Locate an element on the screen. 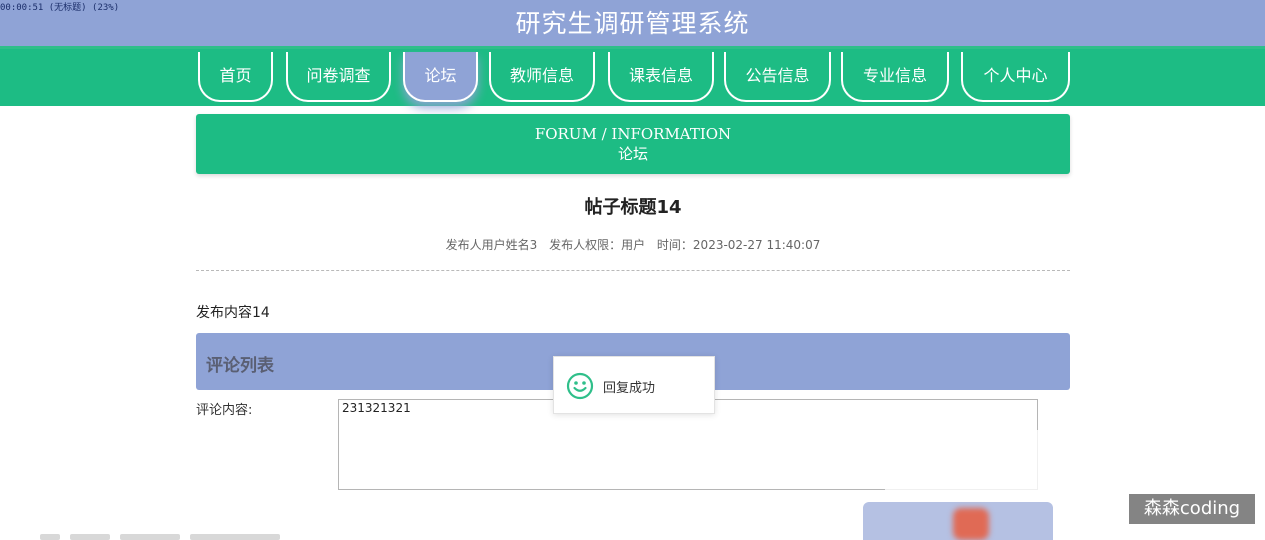 This screenshot has width=1265, height=540. blurred-footer is located at coordinates (200, 537).